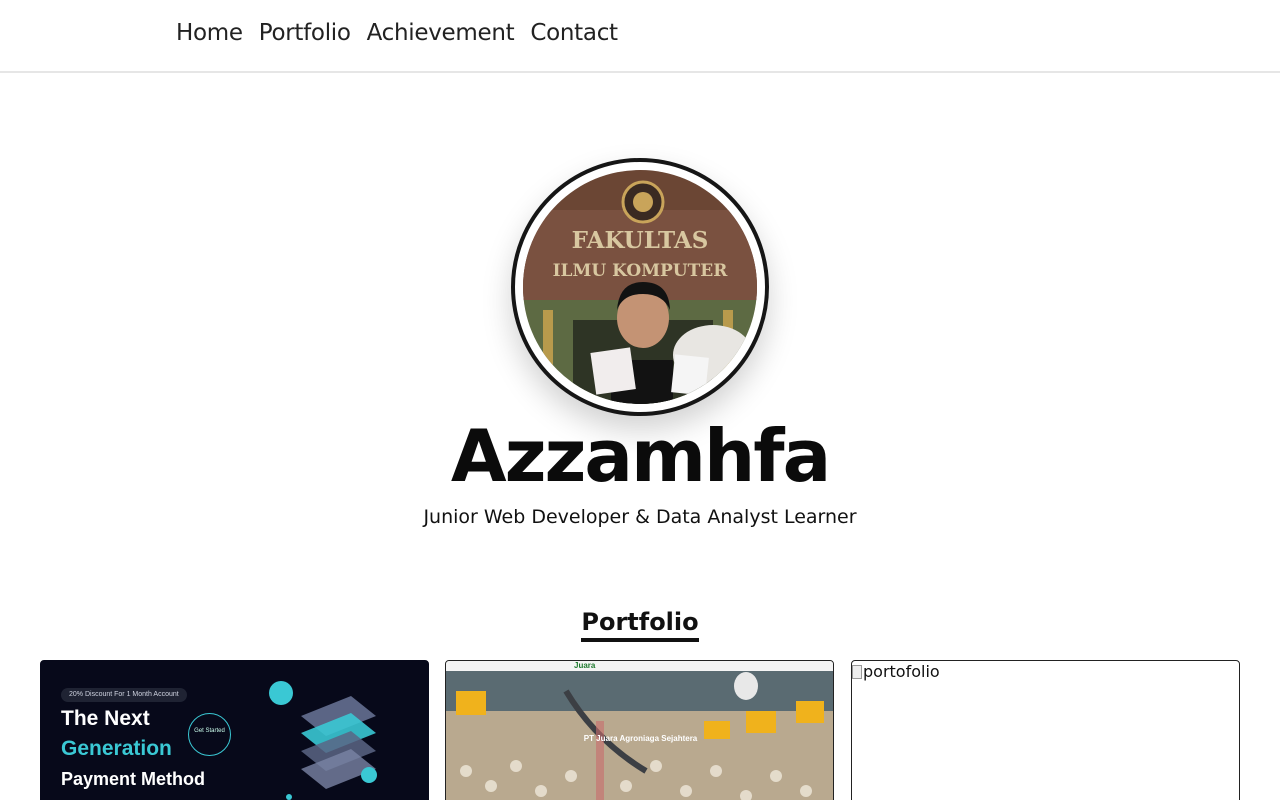 This screenshot has width=1280, height=800. I want to click on profile-photo-illustration: FAKULTAS ILMU KOMPUTER, so click(640, 287).